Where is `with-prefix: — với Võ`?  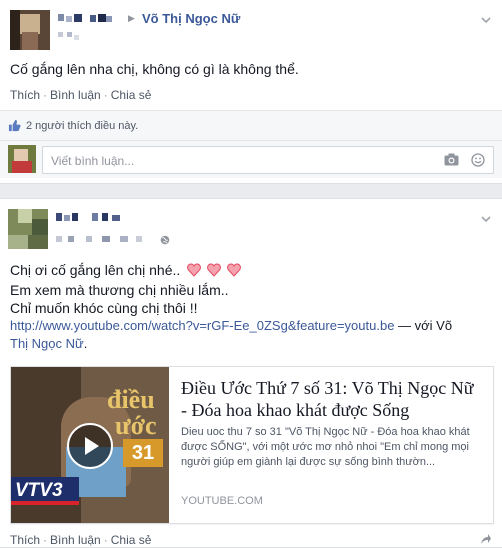
with-prefix: — với Võ is located at coordinates (423, 325).